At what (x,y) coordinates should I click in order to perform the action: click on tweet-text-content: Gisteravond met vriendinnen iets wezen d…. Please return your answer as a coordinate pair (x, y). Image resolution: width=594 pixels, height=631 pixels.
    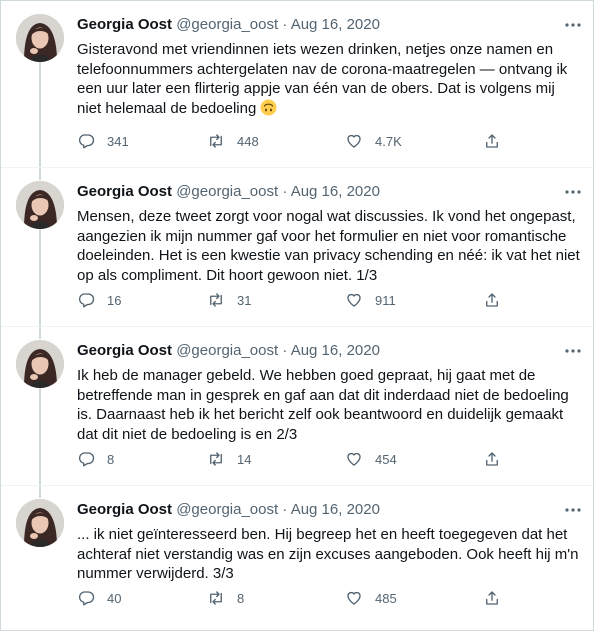
    Looking at the image, I should click on (322, 79).